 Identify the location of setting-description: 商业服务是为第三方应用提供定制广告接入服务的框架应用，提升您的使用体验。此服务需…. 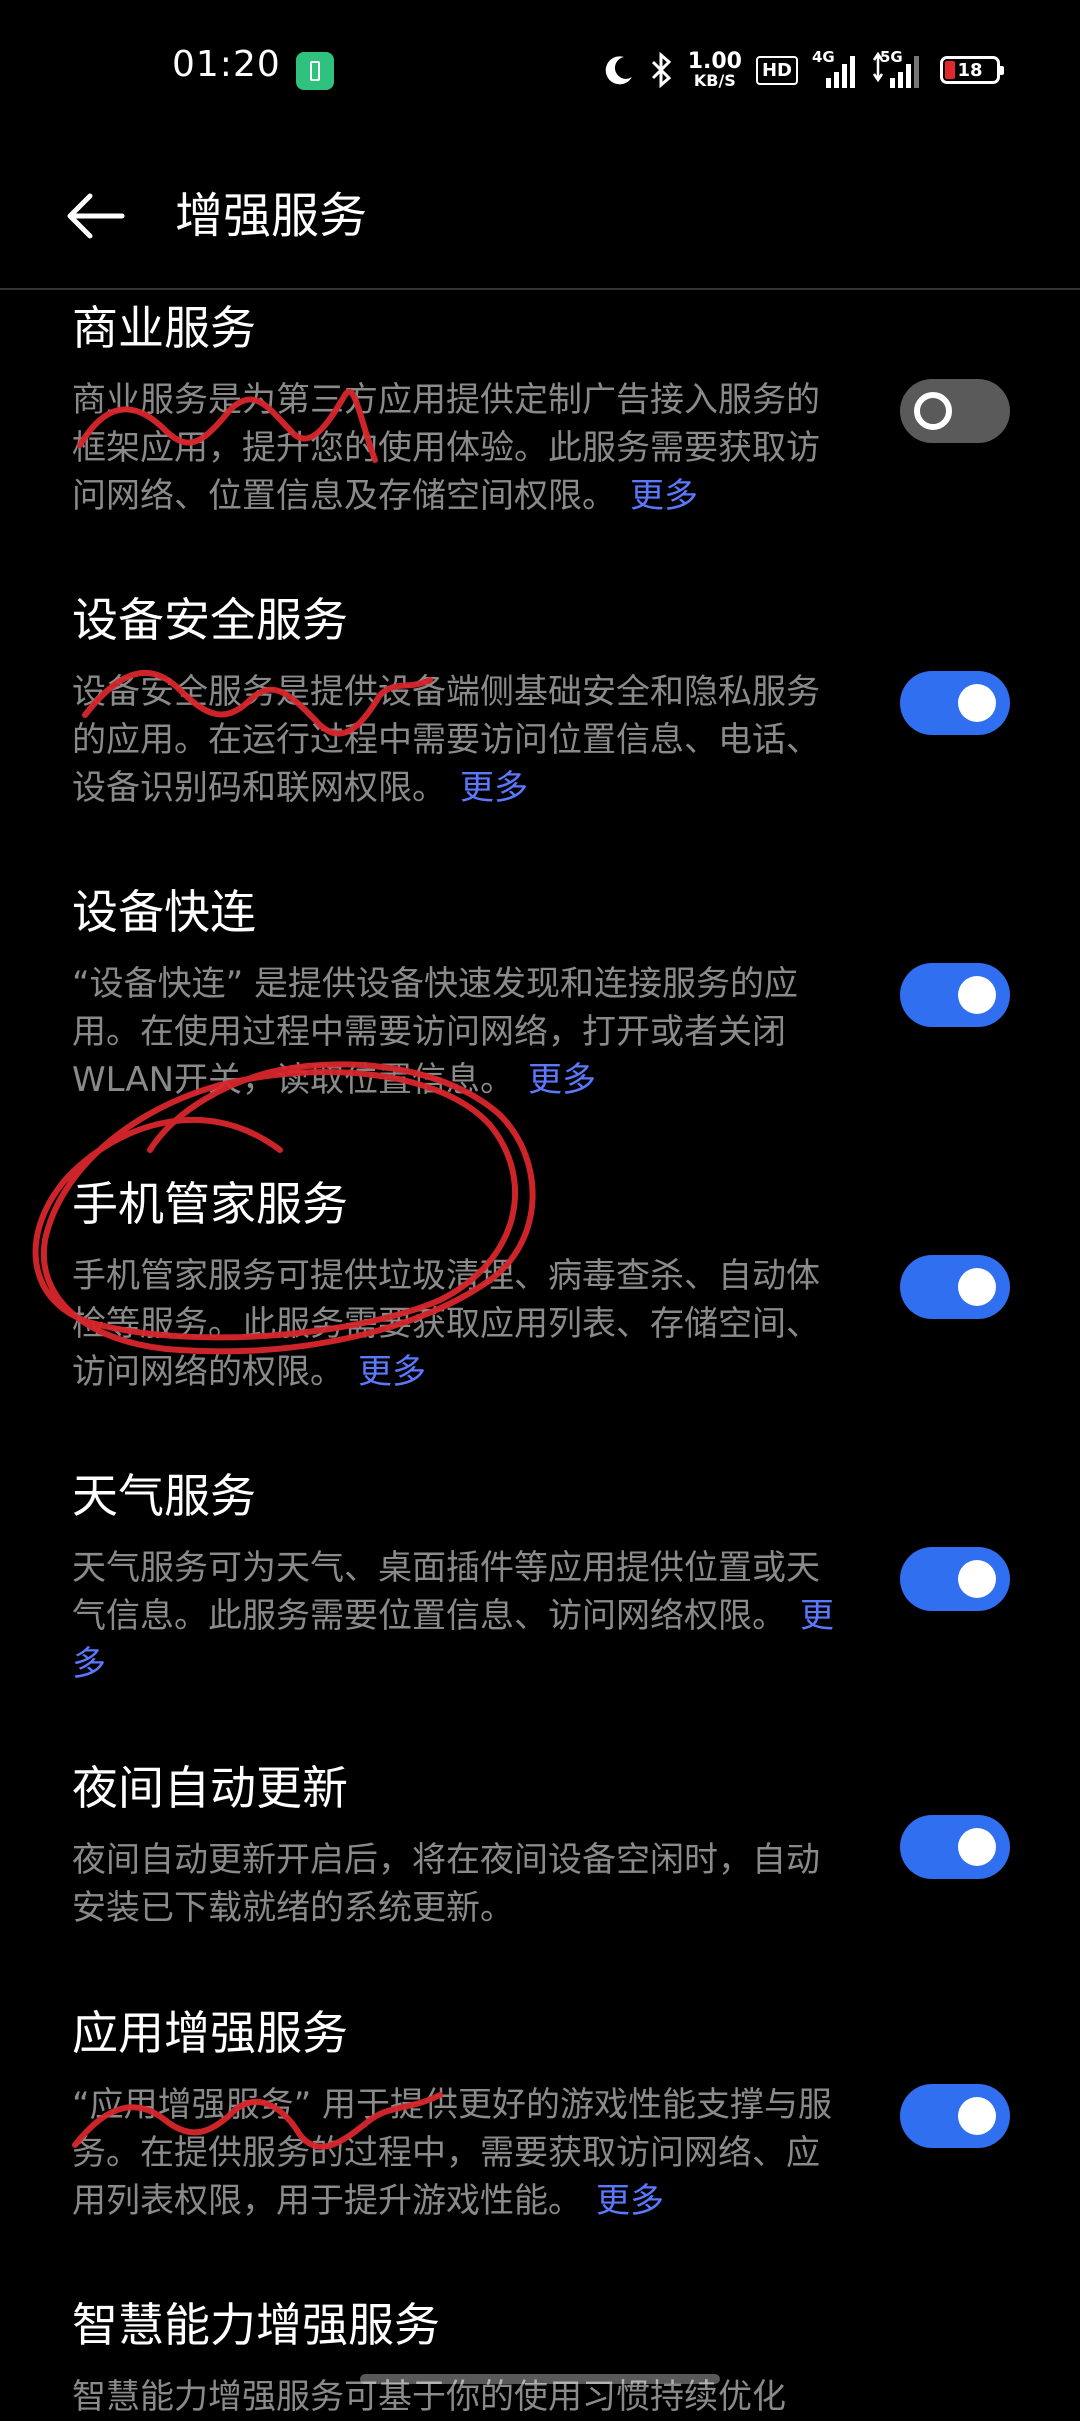
(457, 448).